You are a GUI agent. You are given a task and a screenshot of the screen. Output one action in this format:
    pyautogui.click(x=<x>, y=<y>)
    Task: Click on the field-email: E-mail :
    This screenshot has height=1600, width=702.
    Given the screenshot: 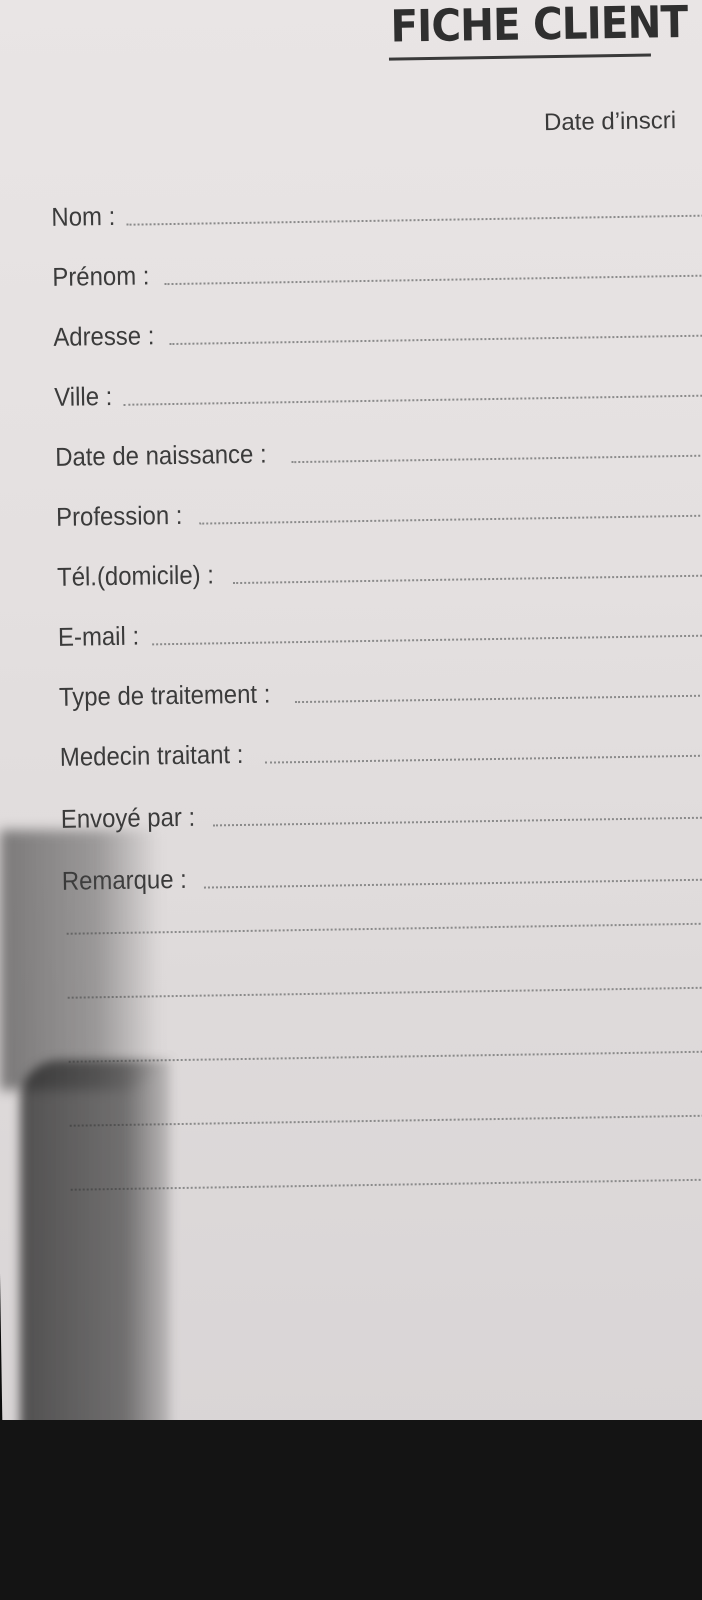 What is the action you would take?
    pyautogui.click(x=380, y=629)
    